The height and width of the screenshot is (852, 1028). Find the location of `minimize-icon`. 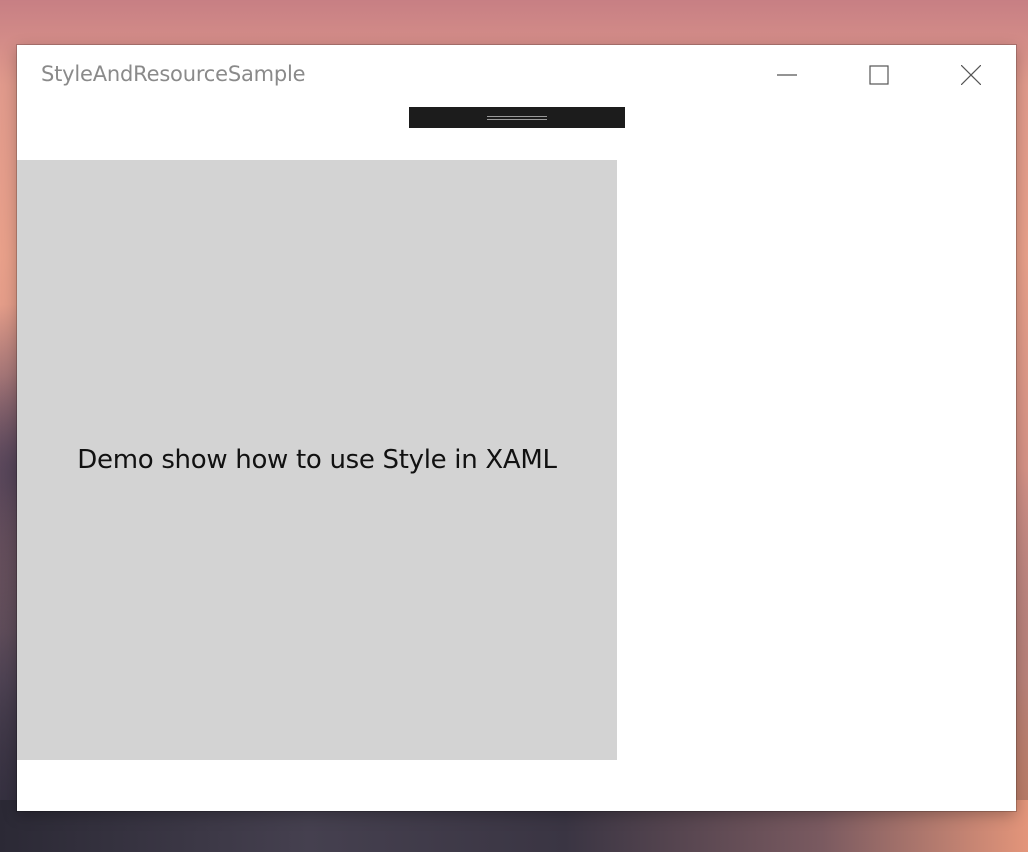

minimize-icon is located at coordinates (787, 75).